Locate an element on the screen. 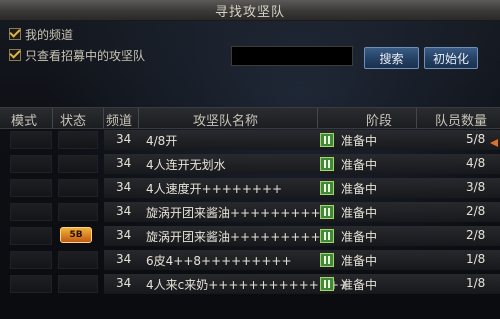 The height and width of the screenshot is (319, 500). reset-button: 初始化 is located at coordinates (451, 58).